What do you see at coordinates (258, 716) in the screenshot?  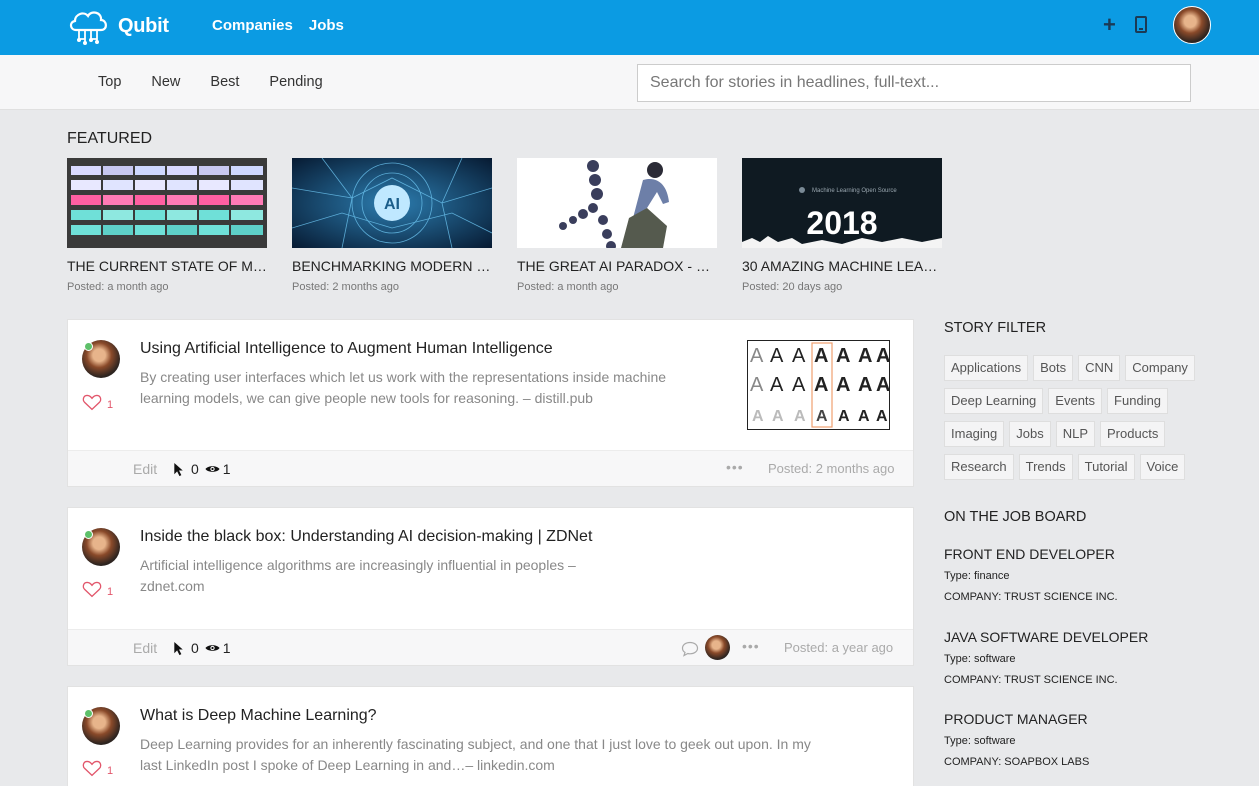 I see `story-title: What is Deep Machine Learning?` at bounding box center [258, 716].